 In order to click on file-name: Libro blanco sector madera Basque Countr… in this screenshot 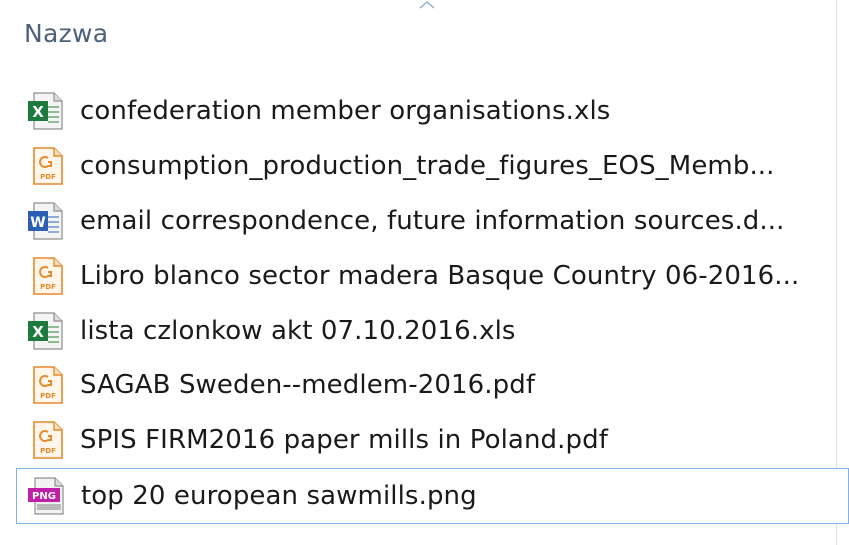, I will do `click(440, 275)`.